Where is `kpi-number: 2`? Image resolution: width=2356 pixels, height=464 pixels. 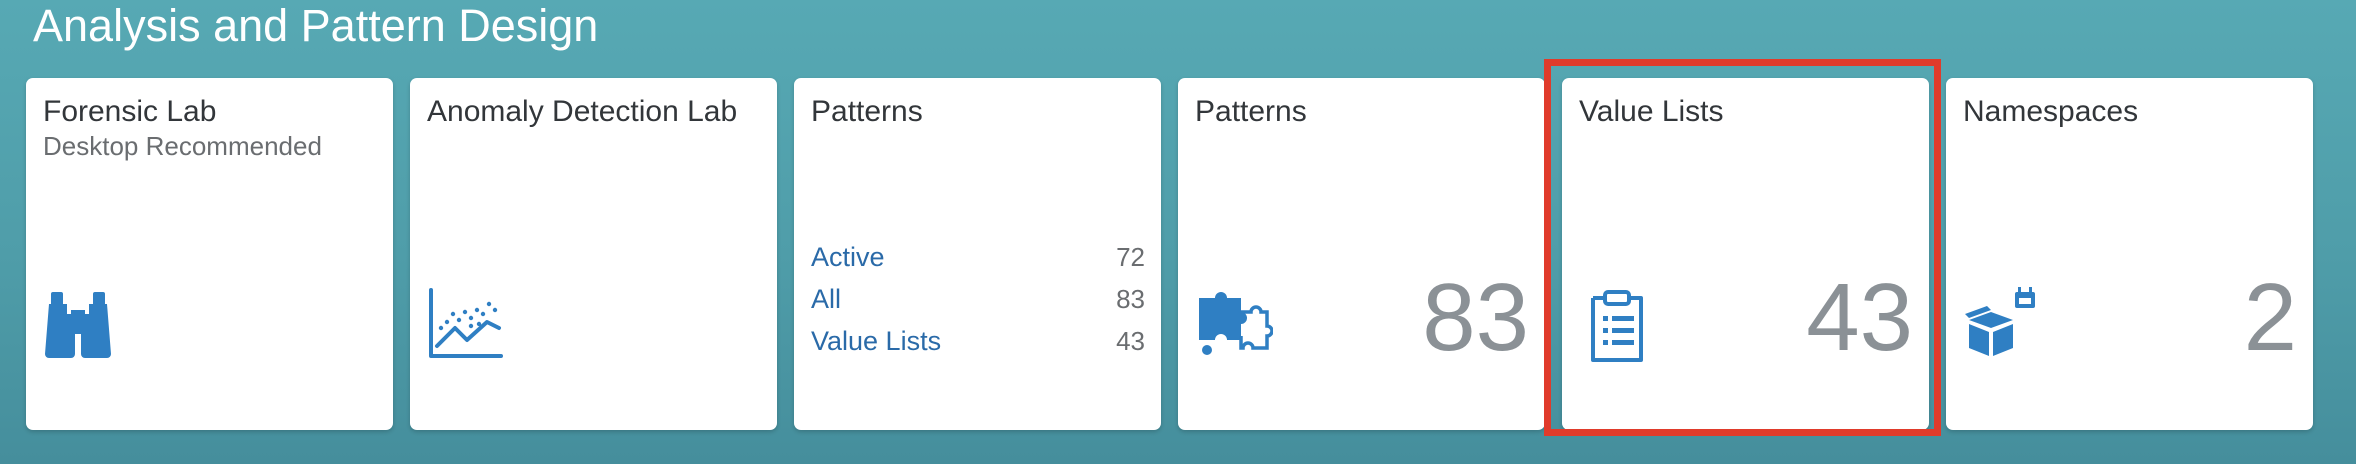
kpi-number: 2 is located at coordinates (2270, 317).